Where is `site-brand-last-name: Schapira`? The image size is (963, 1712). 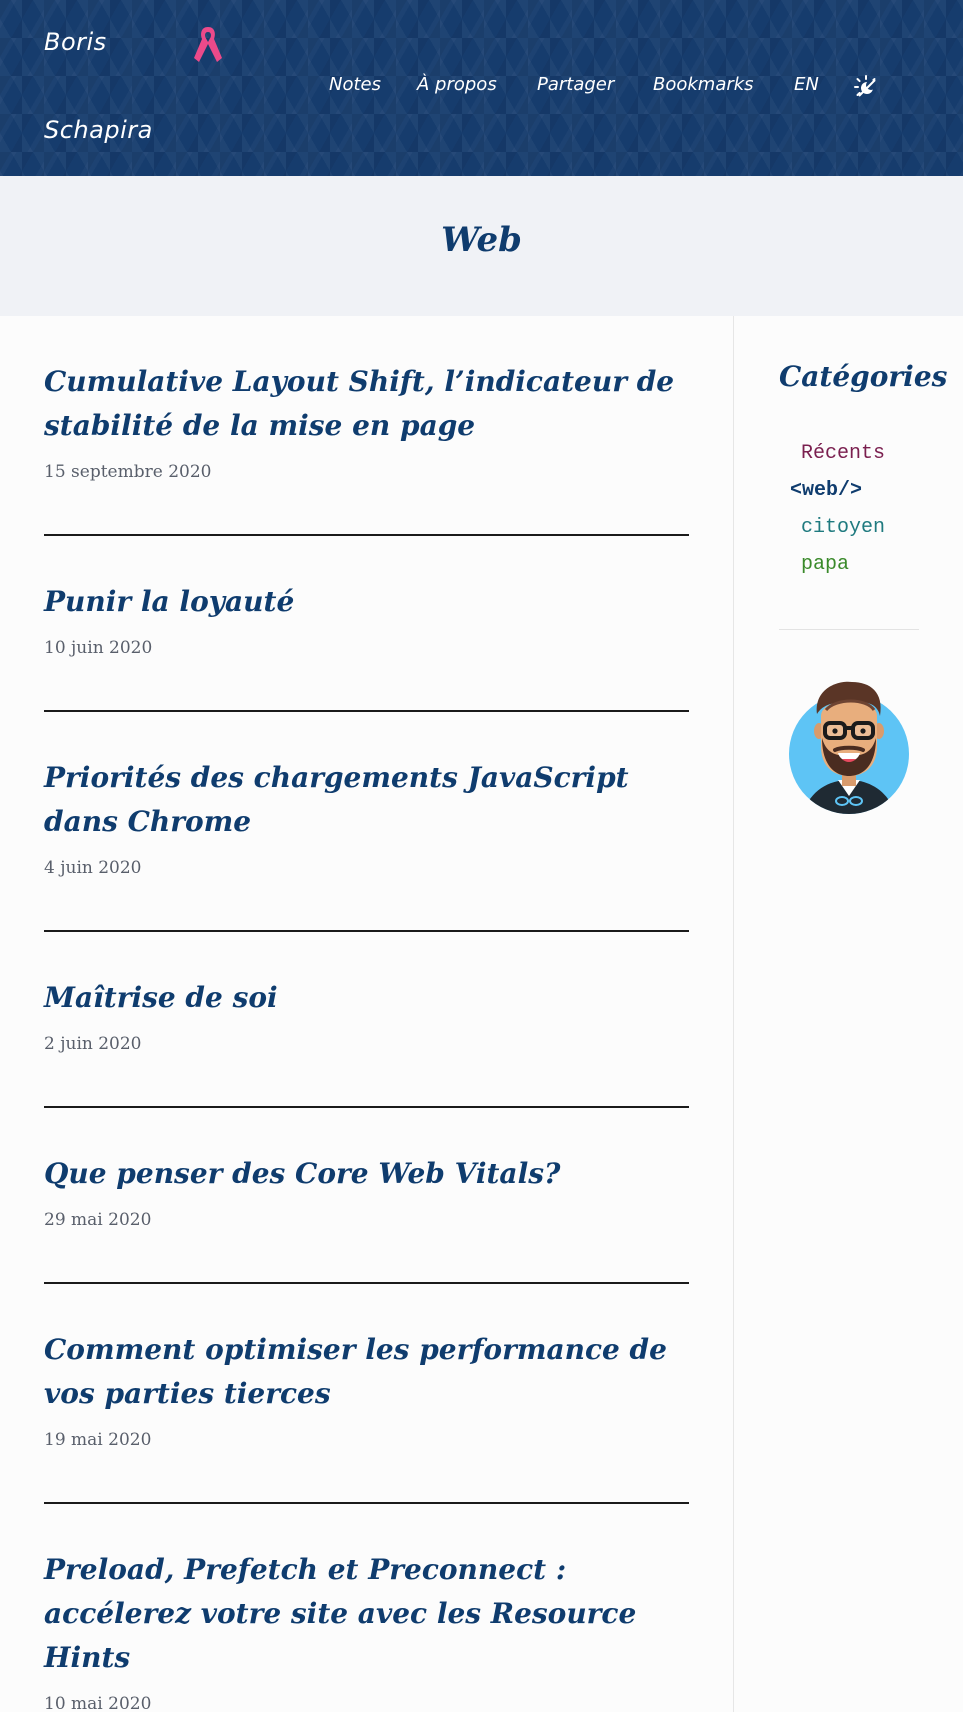 site-brand-last-name: Schapira is located at coordinates (98, 130).